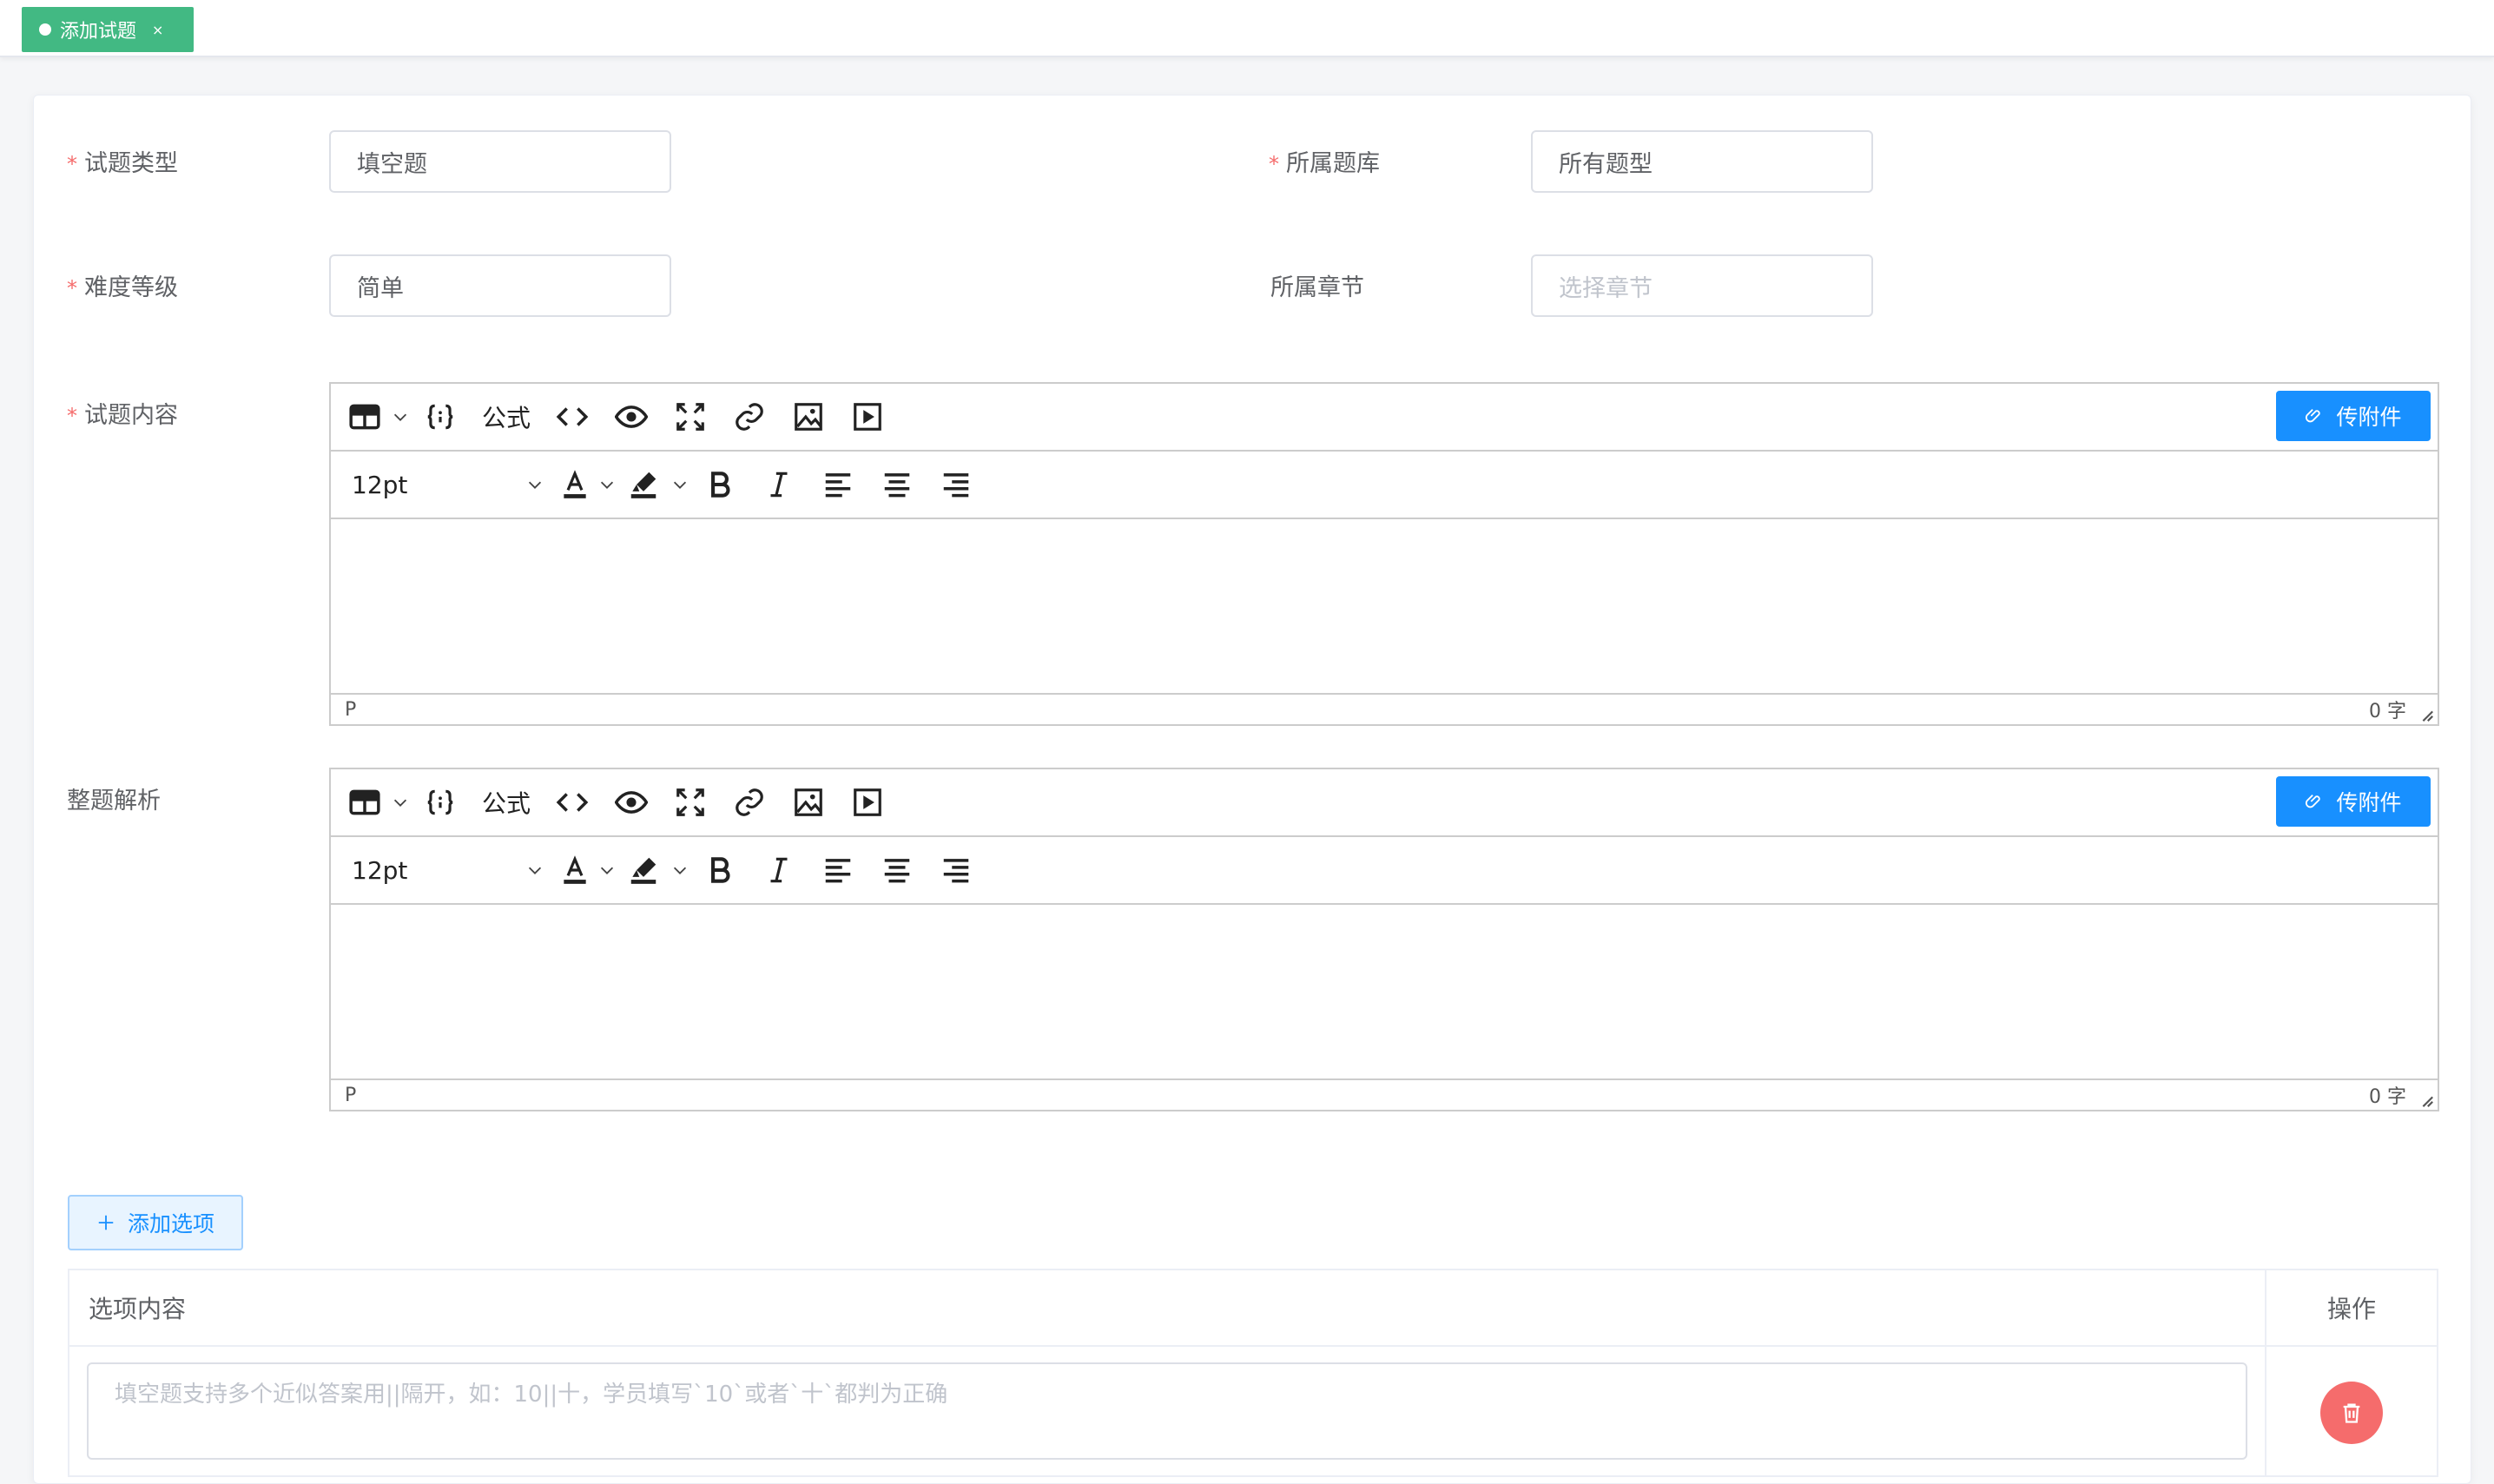 This screenshot has height=1484, width=2494. I want to click on table-header: 选项内容 操作, so click(1253, 1308).